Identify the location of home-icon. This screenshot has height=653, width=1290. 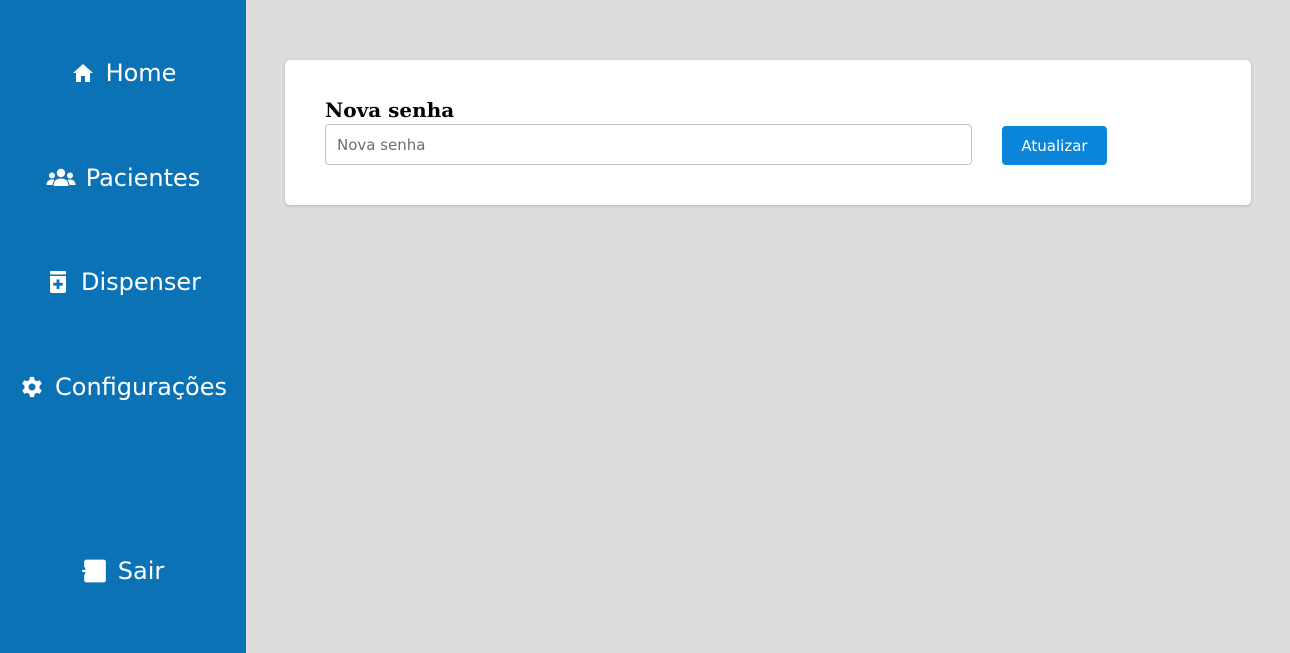
(83, 73).